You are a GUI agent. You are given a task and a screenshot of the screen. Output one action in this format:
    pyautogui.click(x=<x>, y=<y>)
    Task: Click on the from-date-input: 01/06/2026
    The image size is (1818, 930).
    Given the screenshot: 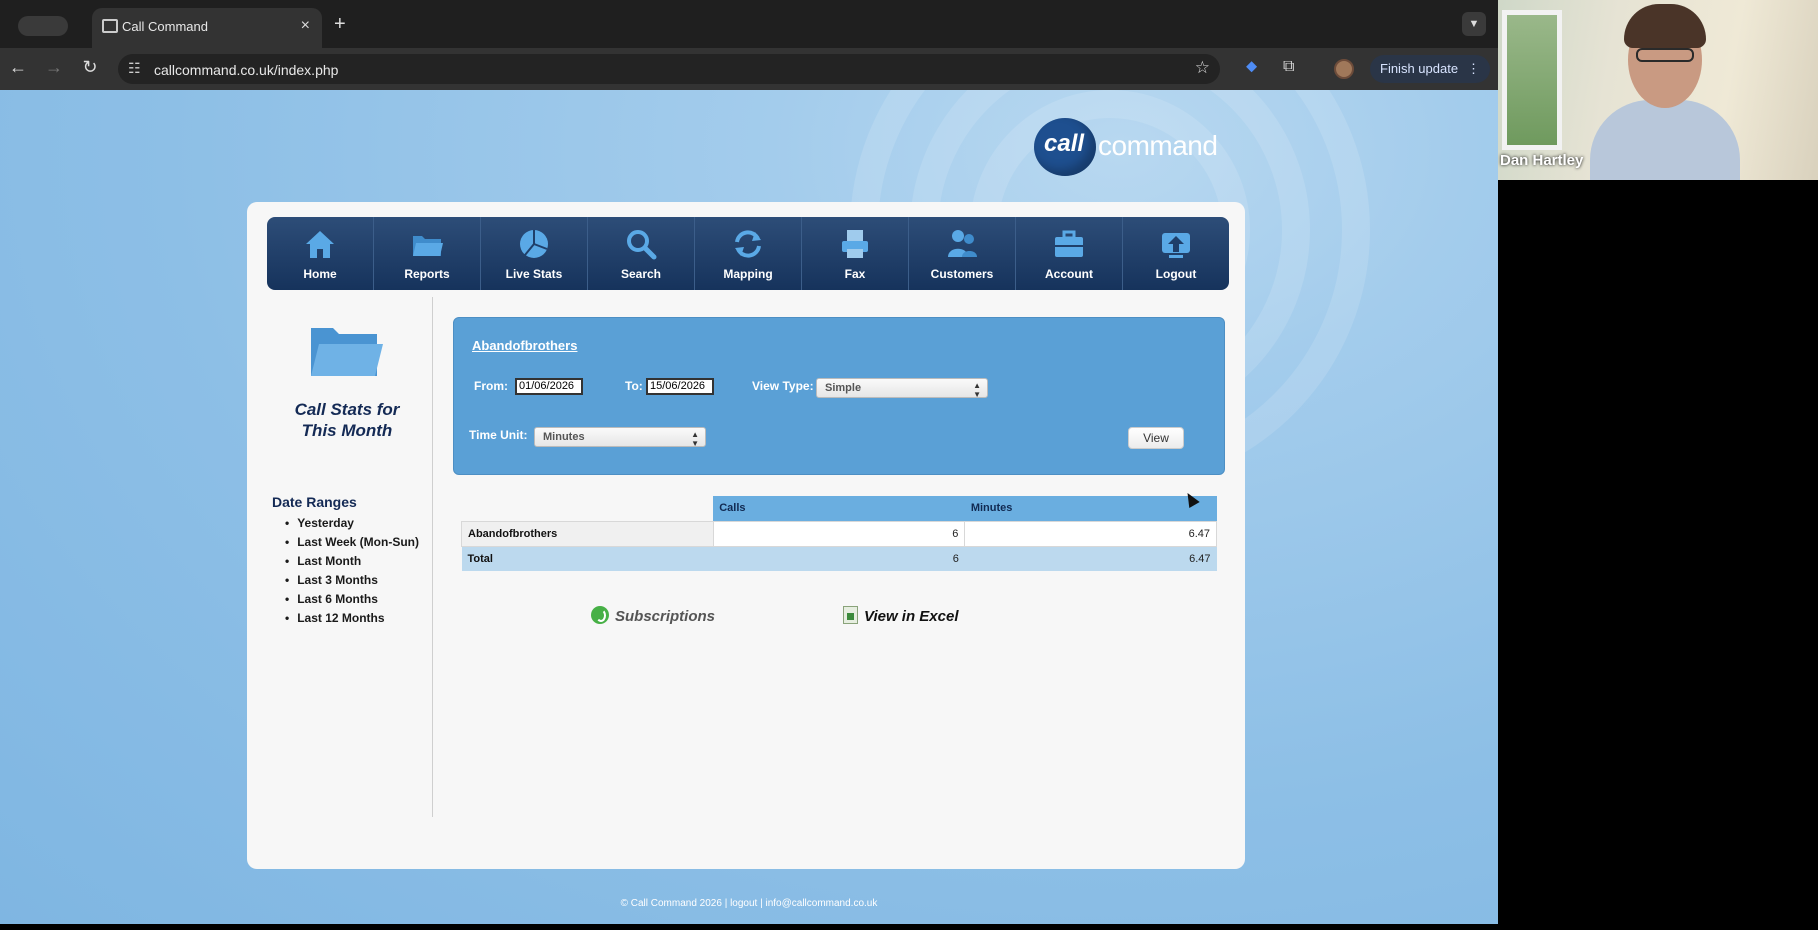 What is the action you would take?
    pyautogui.click(x=549, y=386)
    